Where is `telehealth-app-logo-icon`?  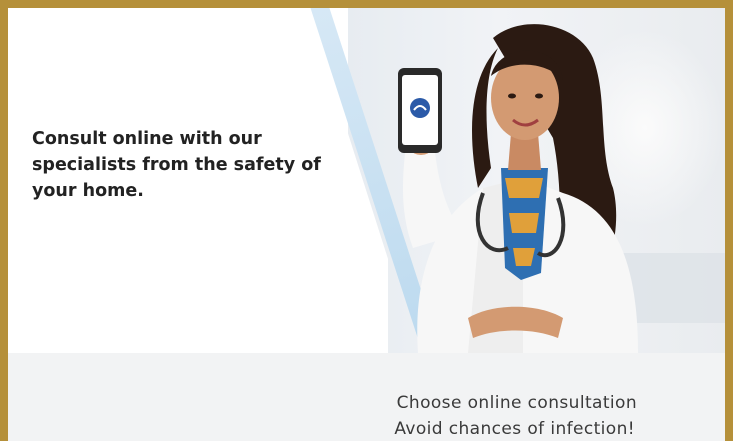 telehealth-app-logo-icon is located at coordinates (420, 108).